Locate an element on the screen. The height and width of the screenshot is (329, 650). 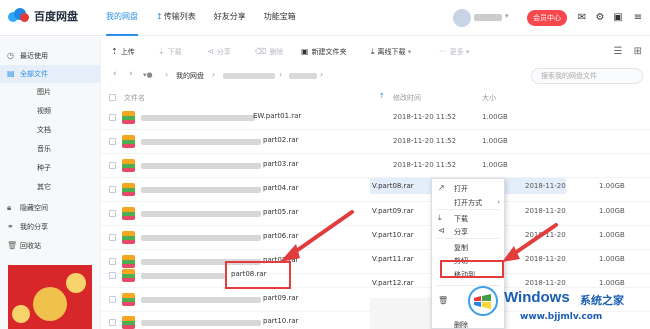
context-item-open: 打开 is located at coordinates (461, 189).